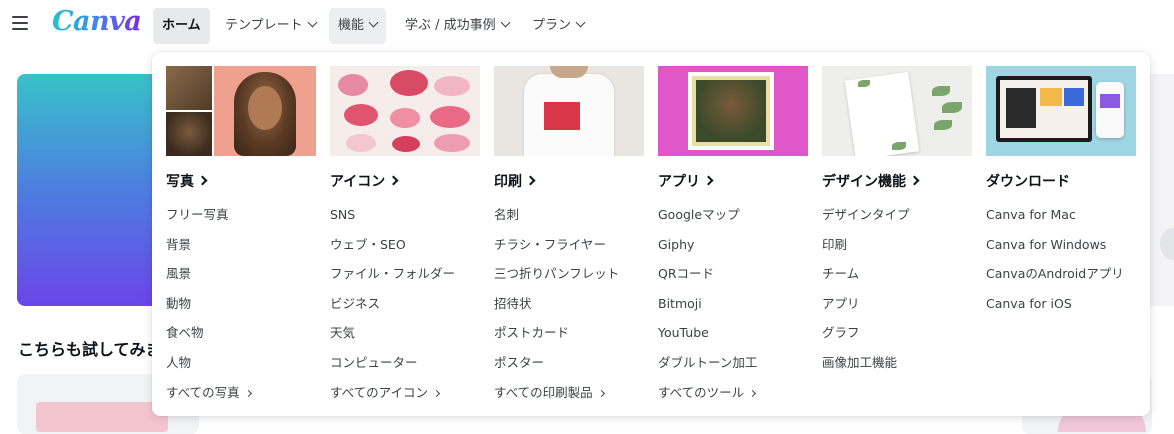  I want to click on menu-link: Canva for iOS, so click(1061, 304).